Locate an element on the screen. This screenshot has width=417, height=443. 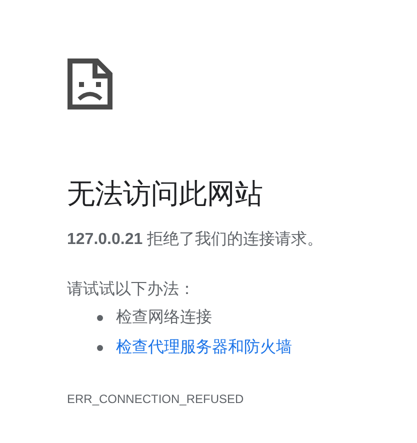
error-title: 无法访问此网站 is located at coordinates (165, 194).